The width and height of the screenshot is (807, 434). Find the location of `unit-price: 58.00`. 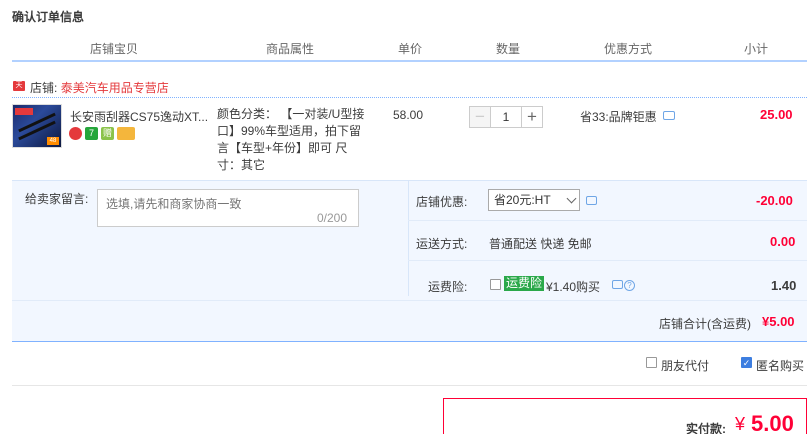

unit-price: 58.00 is located at coordinates (408, 115).